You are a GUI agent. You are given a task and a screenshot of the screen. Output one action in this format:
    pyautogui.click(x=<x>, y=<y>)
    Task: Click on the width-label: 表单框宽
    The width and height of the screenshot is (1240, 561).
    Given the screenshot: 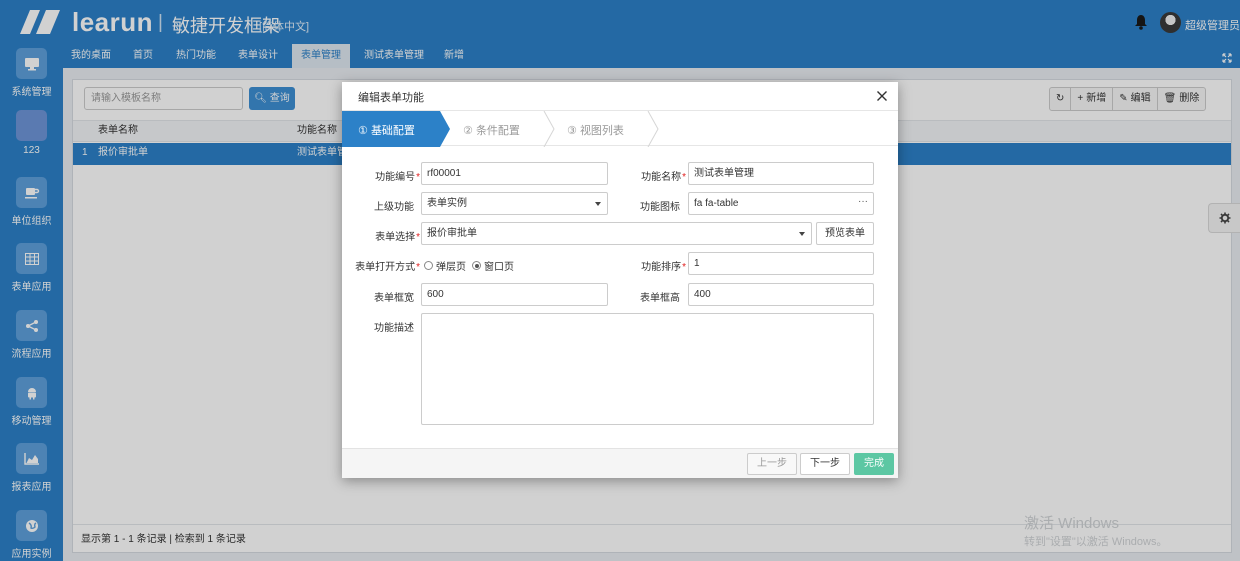 What is the action you would take?
    pyautogui.click(x=394, y=298)
    